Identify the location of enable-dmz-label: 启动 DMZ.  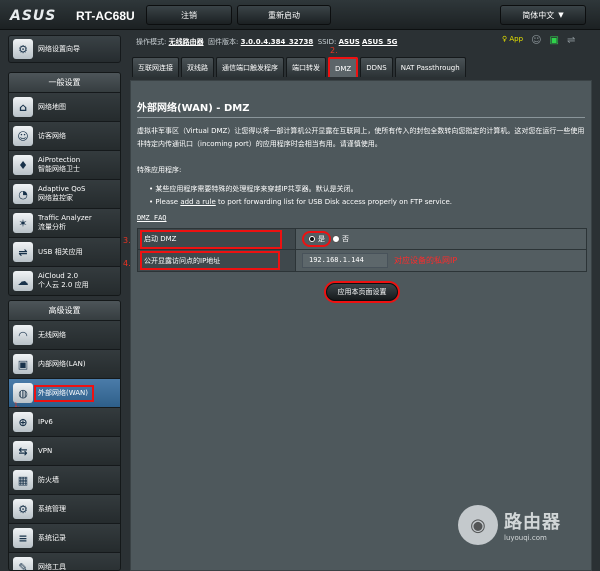
(211, 239).